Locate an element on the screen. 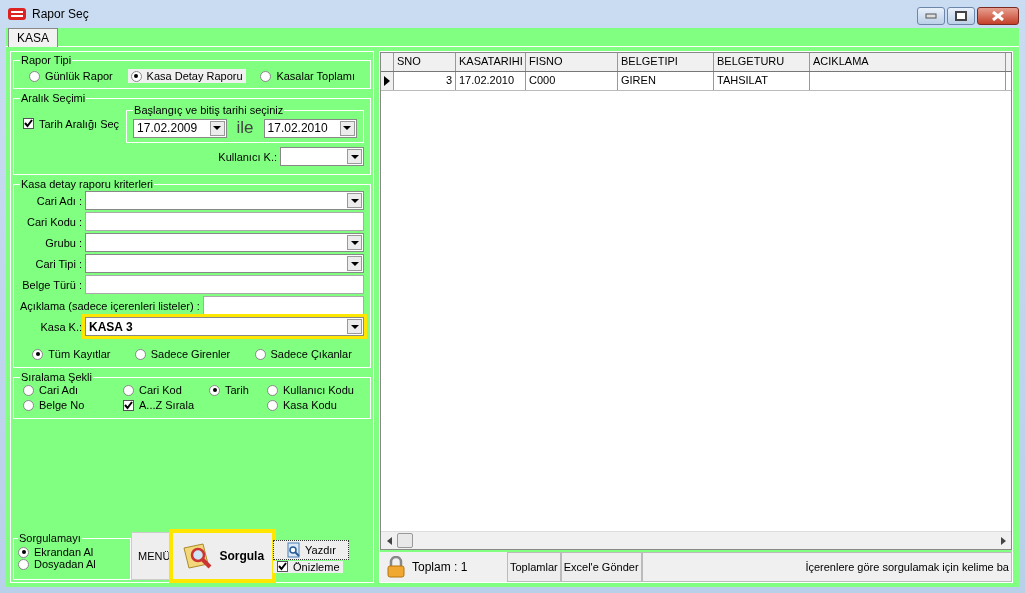  scroll-thumb is located at coordinates (405, 540).